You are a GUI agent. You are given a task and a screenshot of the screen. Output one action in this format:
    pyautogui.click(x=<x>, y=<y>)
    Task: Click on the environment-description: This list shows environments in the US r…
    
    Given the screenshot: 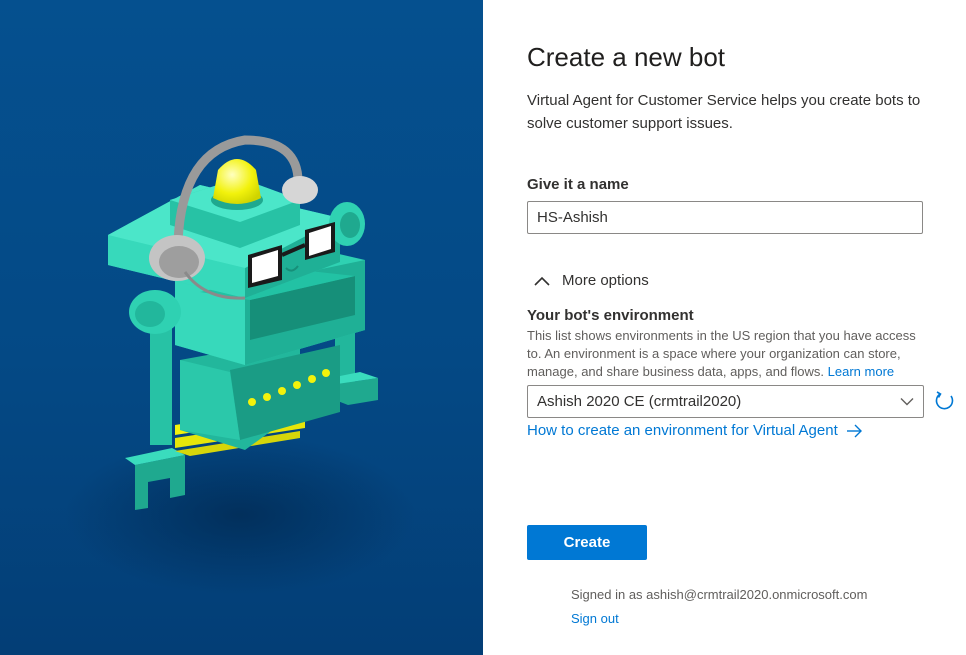 What is the action you would take?
    pyautogui.click(x=724, y=354)
    